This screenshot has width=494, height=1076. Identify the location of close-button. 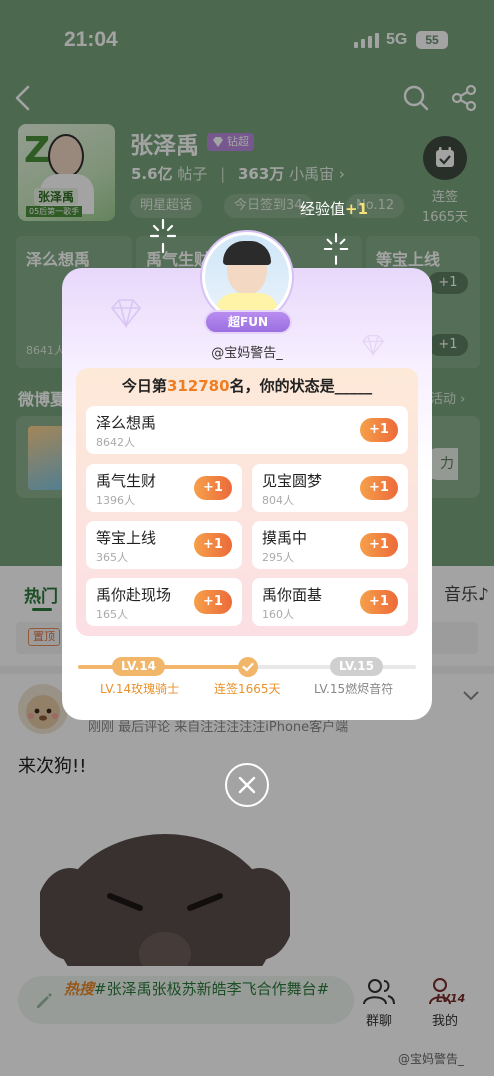
(247, 785).